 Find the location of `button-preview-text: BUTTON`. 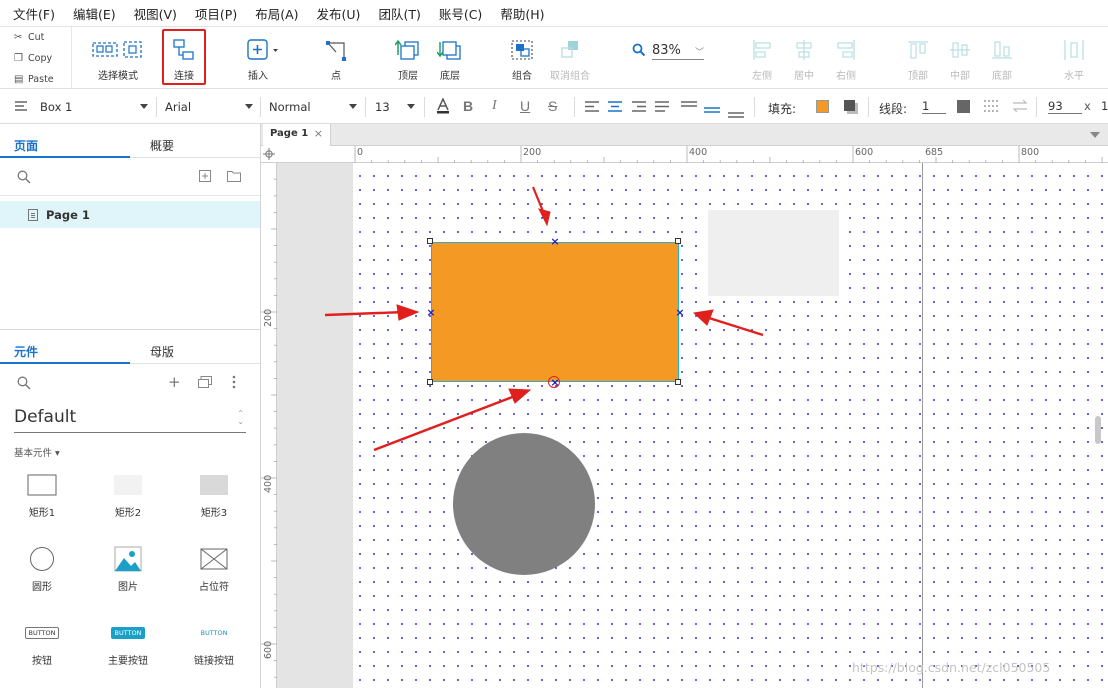

button-preview-text: BUTTON is located at coordinates (42, 633).